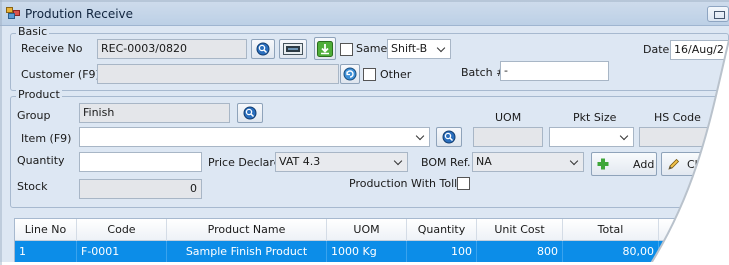 Image resolution: width=729 pixels, height=265 pixels. What do you see at coordinates (624, 164) in the screenshot?
I see `add-button: Add` at bounding box center [624, 164].